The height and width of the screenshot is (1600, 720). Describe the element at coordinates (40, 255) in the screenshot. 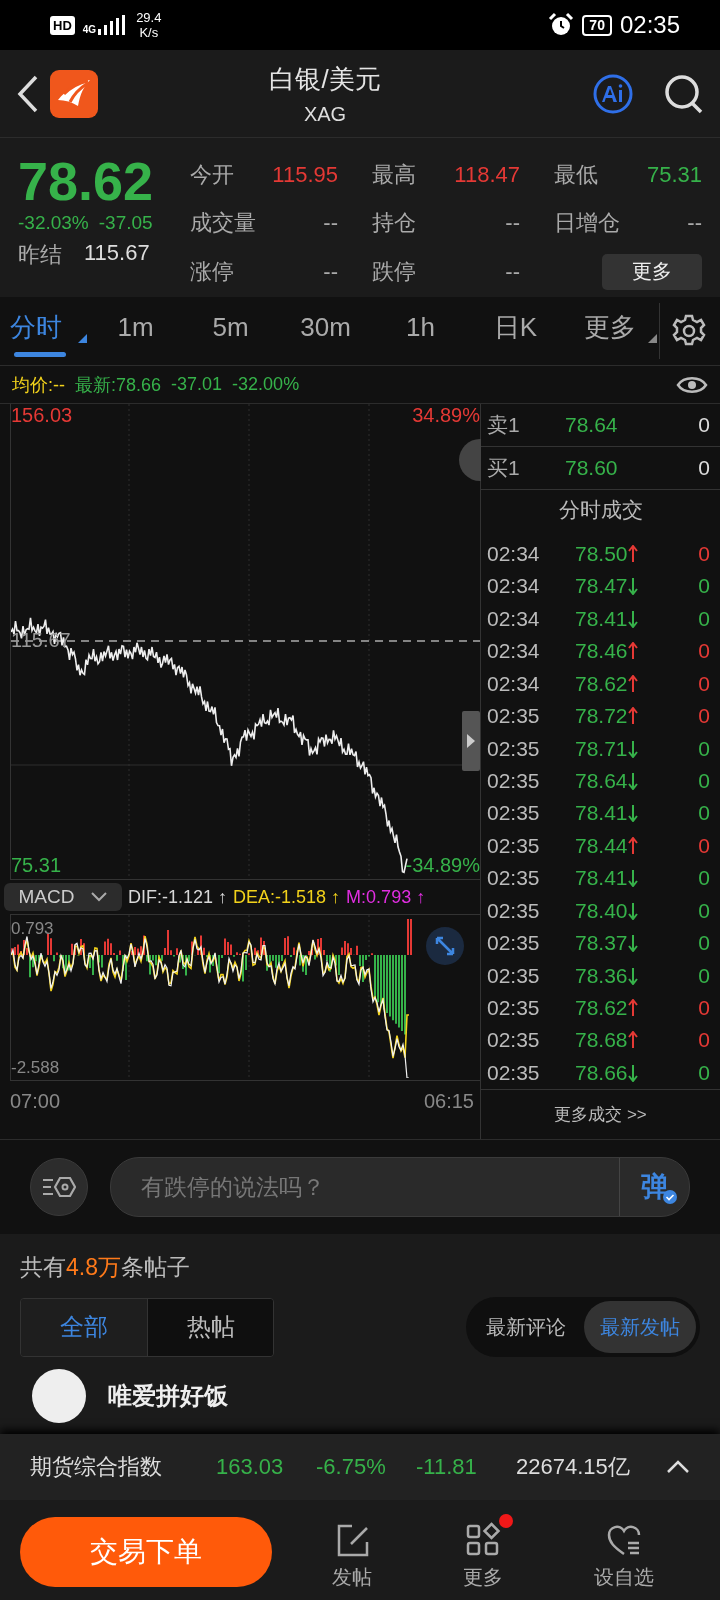

I see `field-label: 昨结` at that location.